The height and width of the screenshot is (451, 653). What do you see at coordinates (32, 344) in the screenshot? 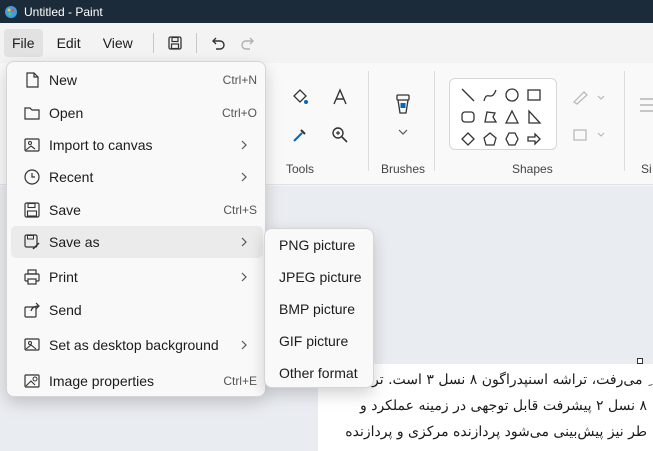
I see `desktop-icon` at bounding box center [32, 344].